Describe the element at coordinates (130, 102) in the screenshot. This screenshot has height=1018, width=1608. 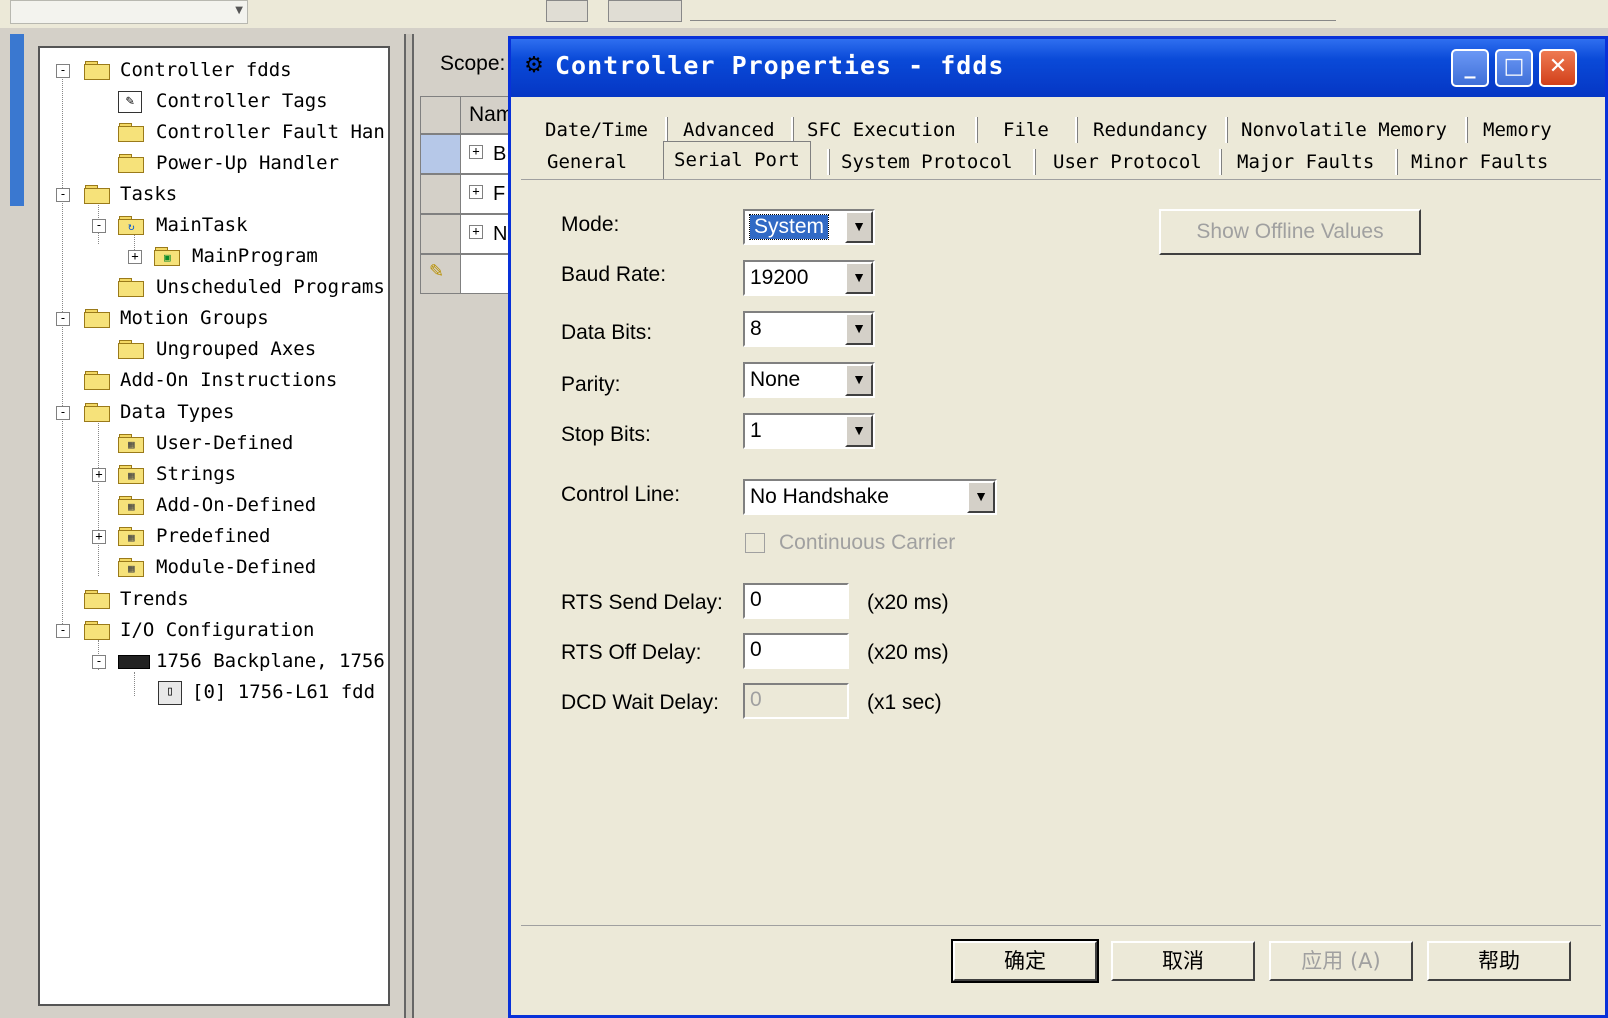
I see `tags-icon: ✎` at that location.